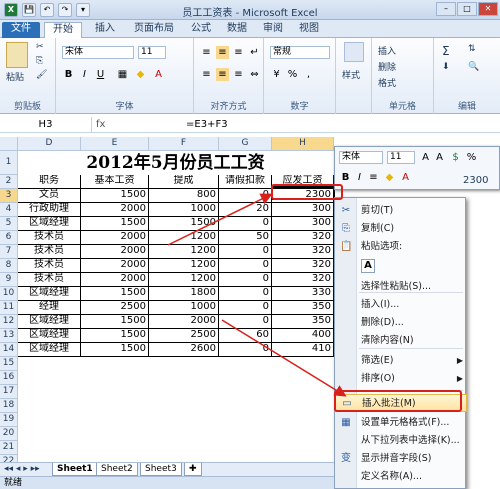  Describe the element at coordinates (9, 308) in the screenshot. I see `row-header: 11` at that location.